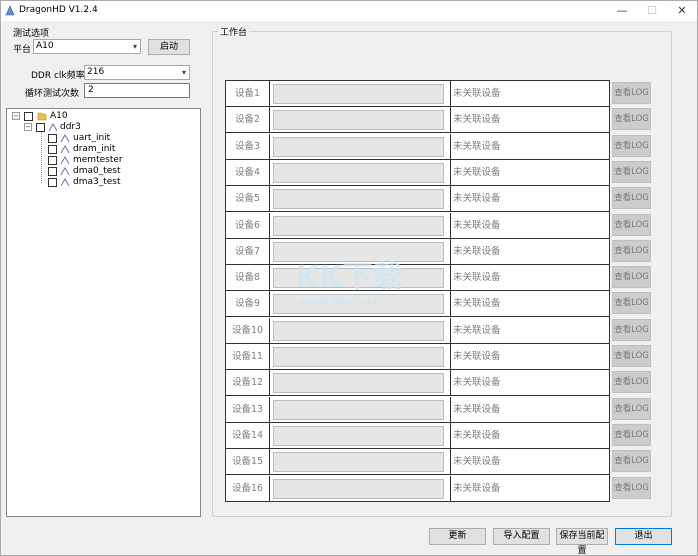  I want to click on device-name: 设备6, so click(248, 225).